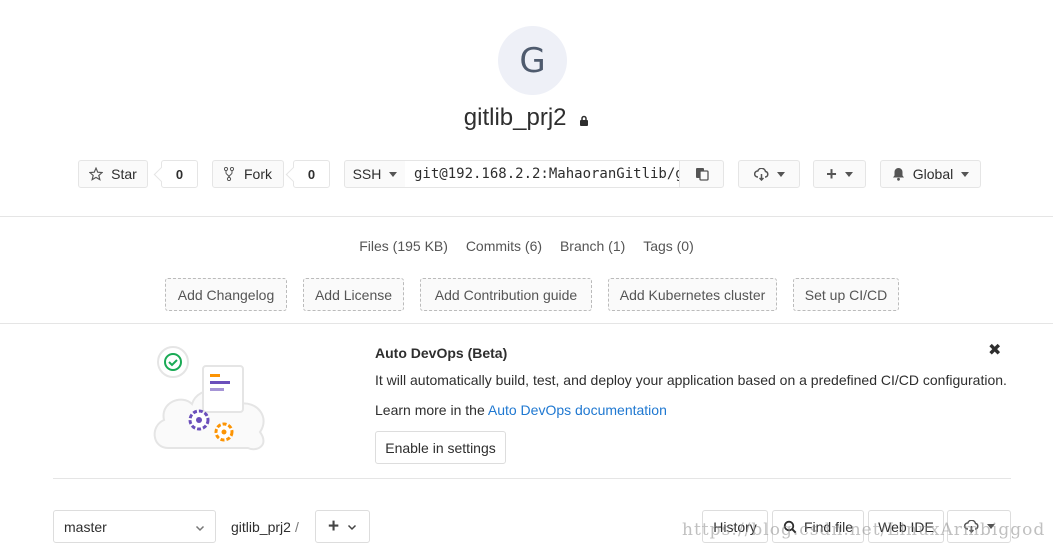  What do you see at coordinates (258, 174) in the screenshot?
I see `fork-label: Fork` at bounding box center [258, 174].